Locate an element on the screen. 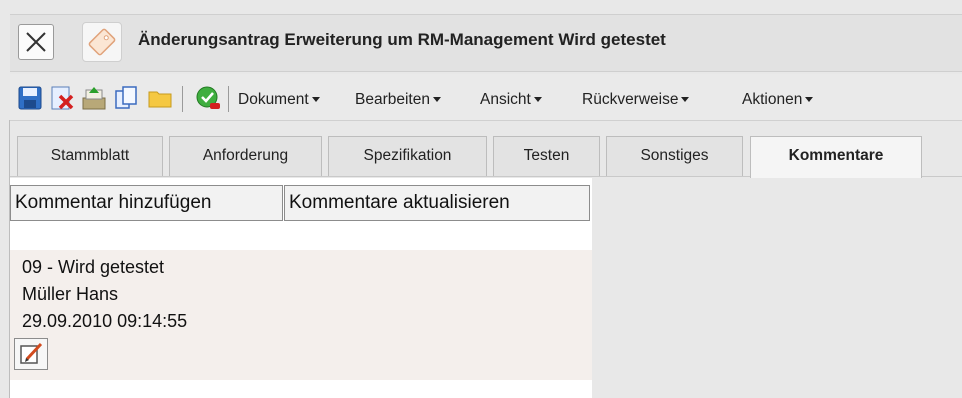 This screenshot has width=962, height=398. menu-aktionen-label: Aktionen is located at coordinates (772, 99).